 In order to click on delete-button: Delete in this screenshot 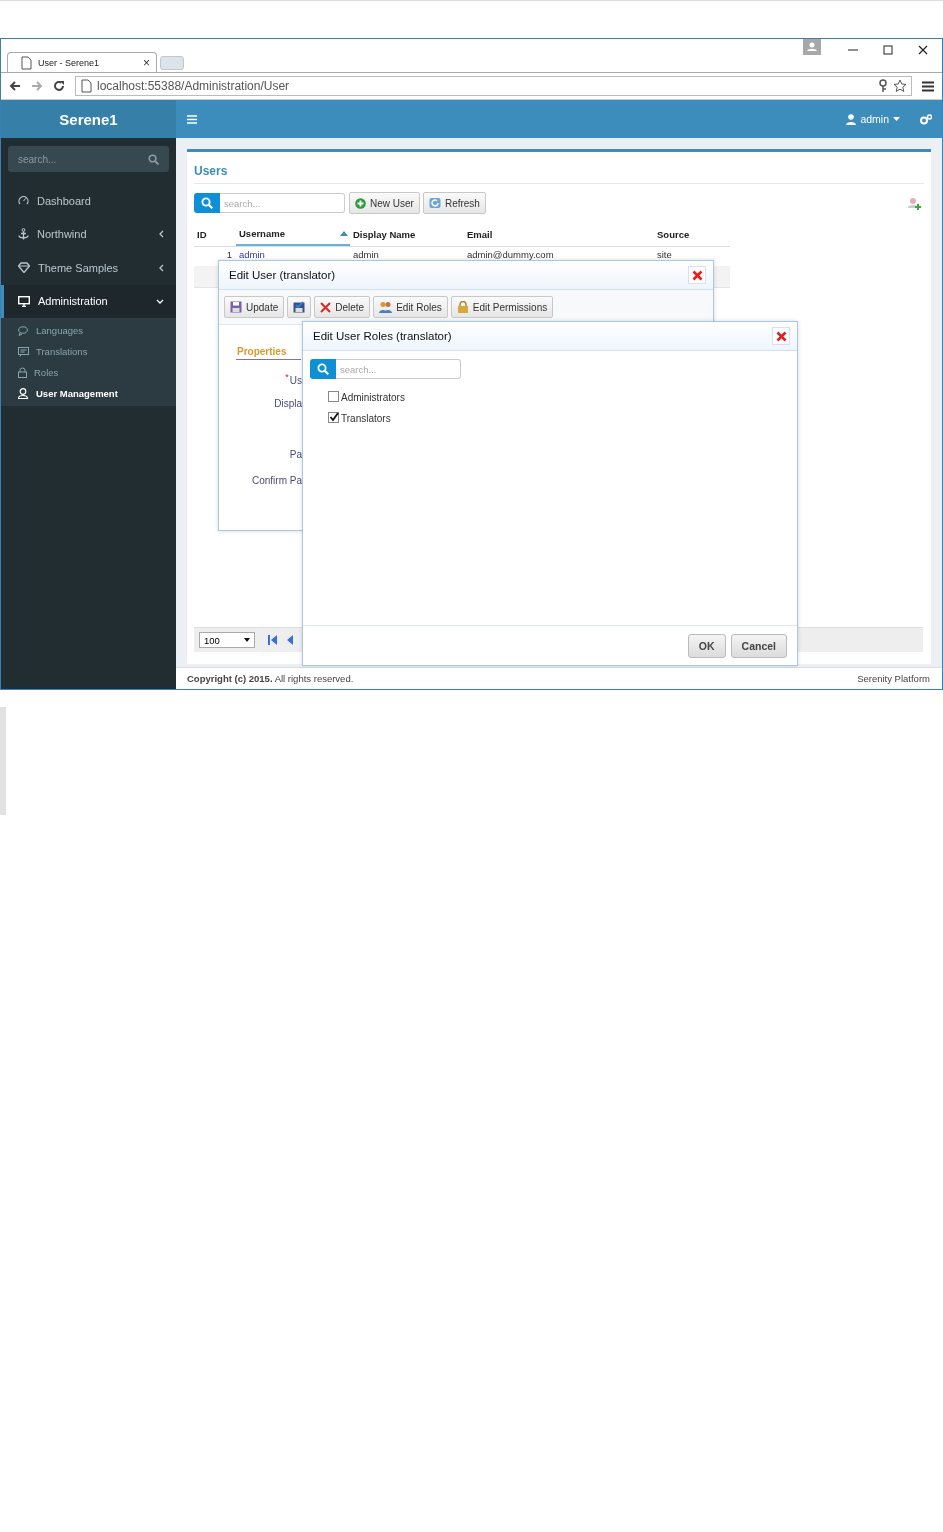, I will do `click(342, 307)`.